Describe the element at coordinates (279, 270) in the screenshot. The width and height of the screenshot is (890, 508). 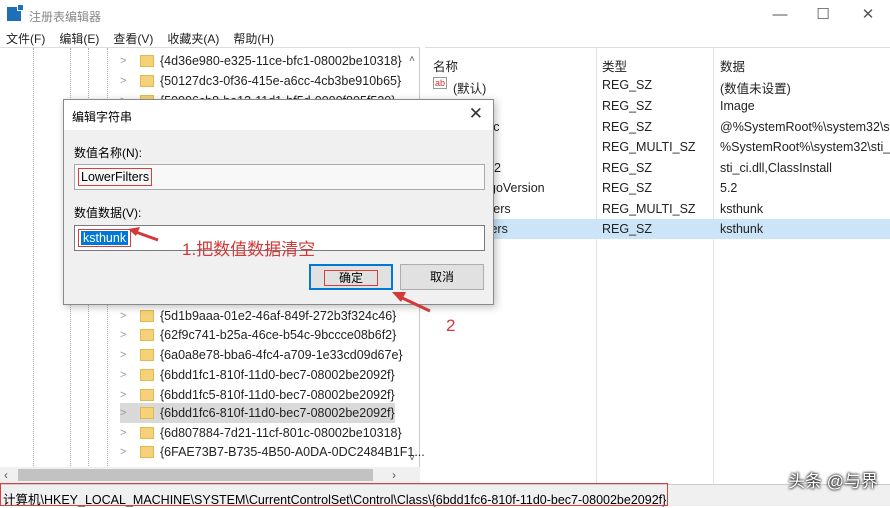
I see `annotation-arrows` at that location.